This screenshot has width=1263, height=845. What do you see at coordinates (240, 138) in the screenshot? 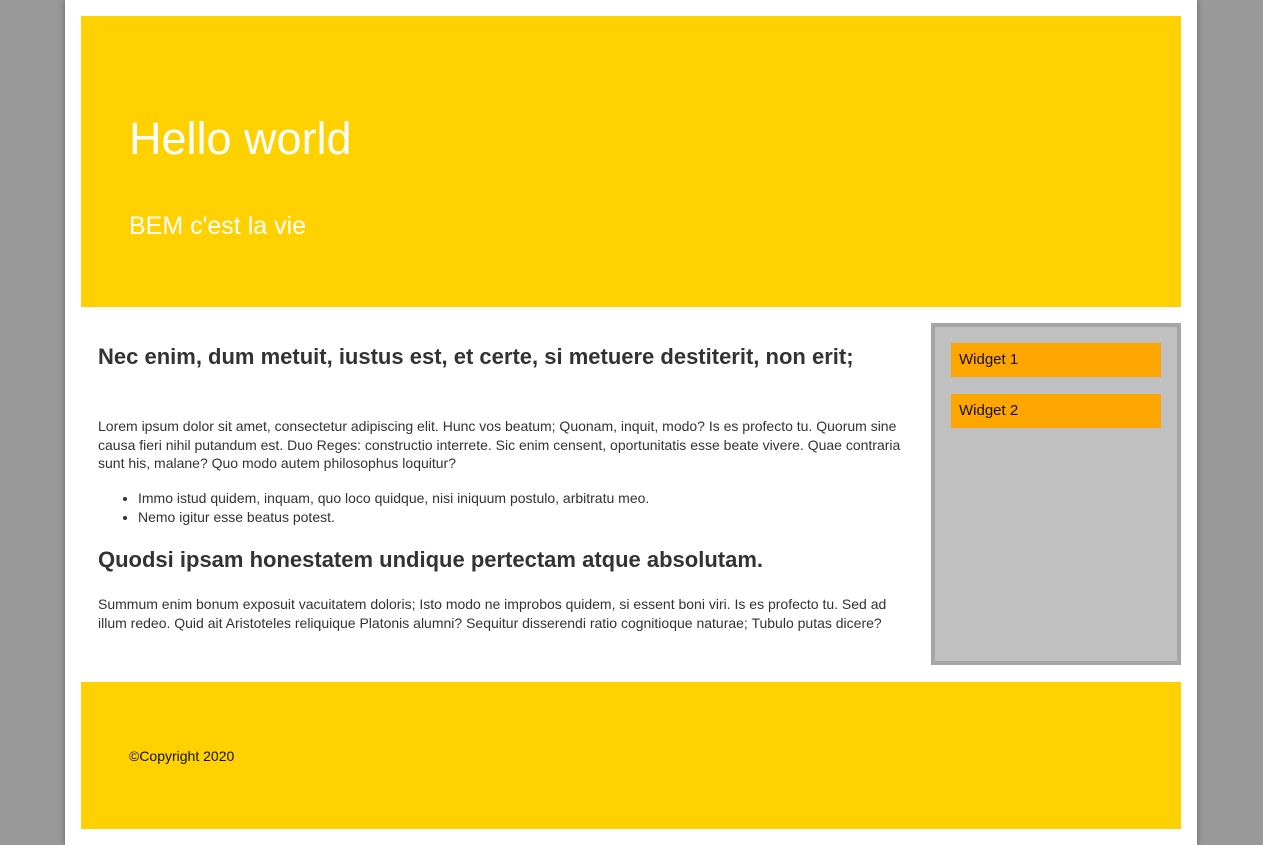
I see `page-title: Hello world` at bounding box center [240, 138].